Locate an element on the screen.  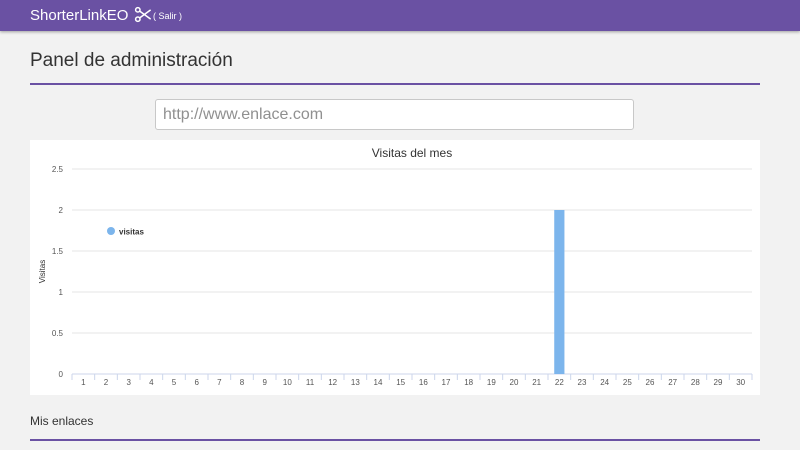
brand-link: ShorterLinkEO is located at coordinates (79, 15).